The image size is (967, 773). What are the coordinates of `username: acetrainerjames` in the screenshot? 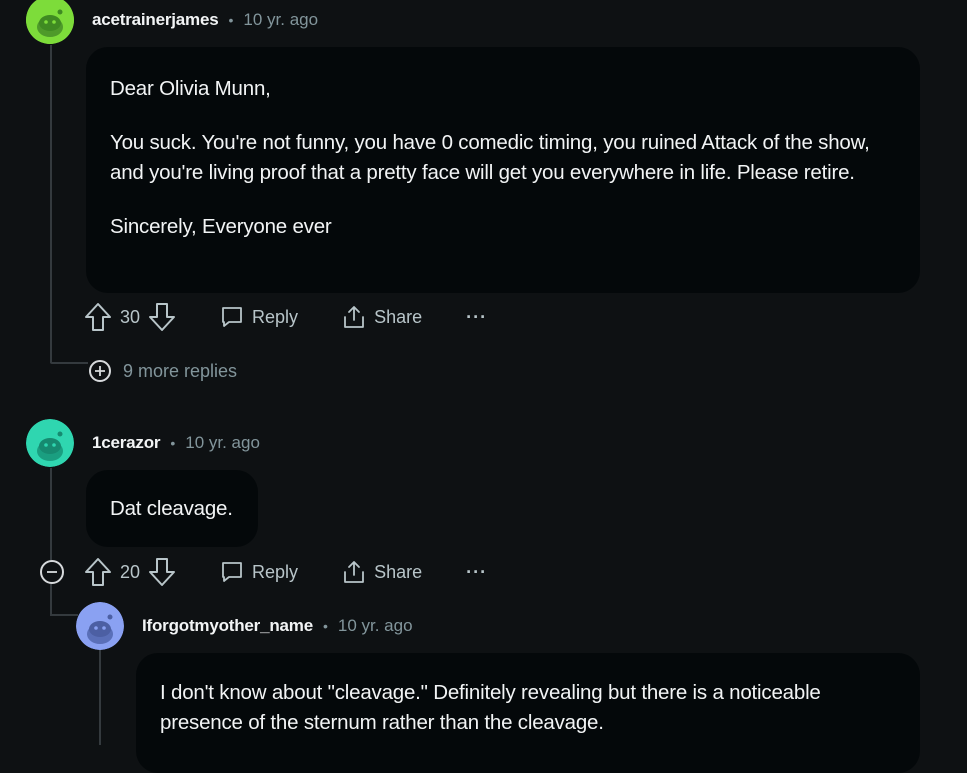 It's located at (155, 20).